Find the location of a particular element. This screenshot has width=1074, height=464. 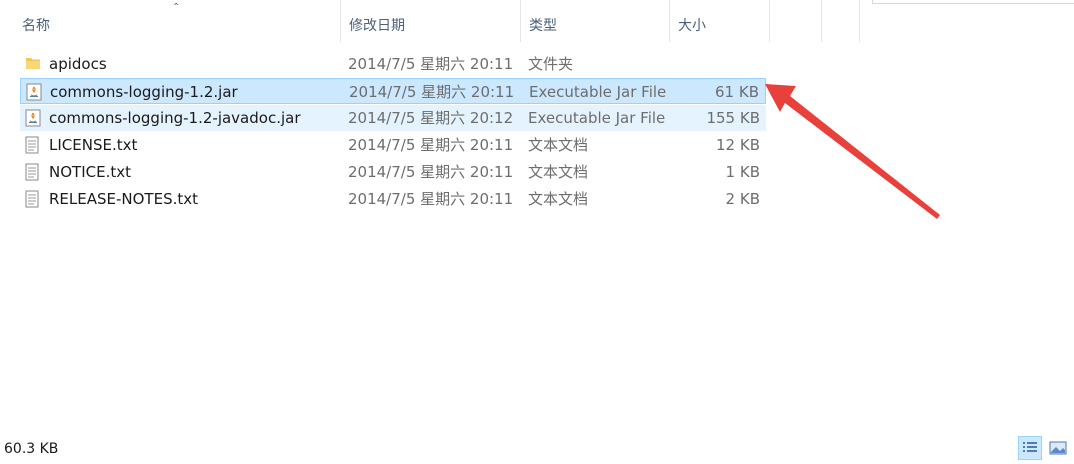

search-box-edge is located at coordinates (973, 2).